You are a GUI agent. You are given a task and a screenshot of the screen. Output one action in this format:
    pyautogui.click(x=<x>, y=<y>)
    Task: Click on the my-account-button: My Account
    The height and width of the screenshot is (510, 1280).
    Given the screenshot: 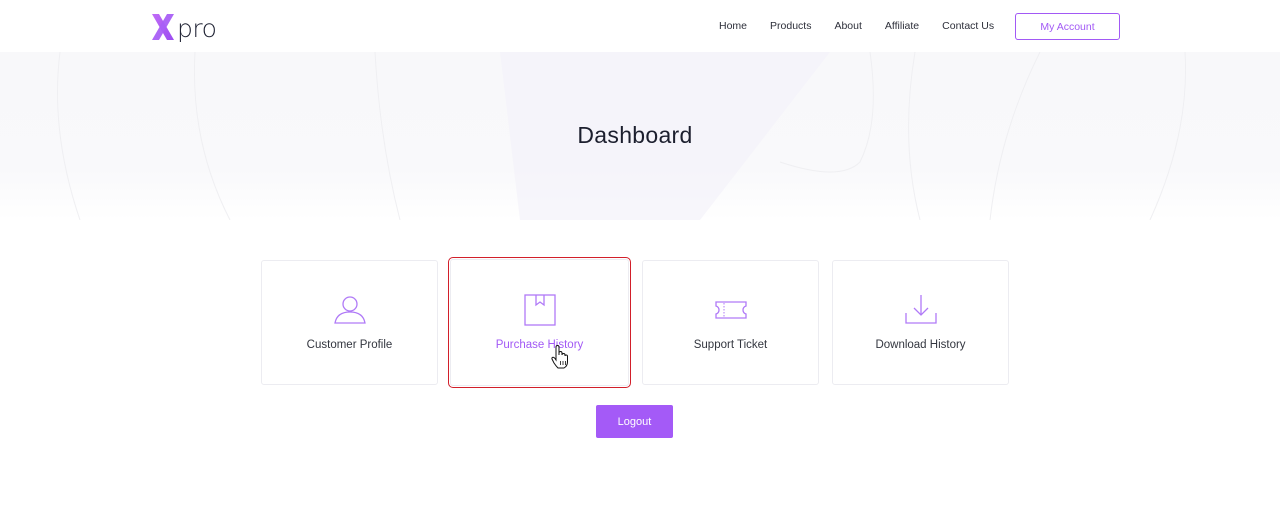 What is the action you would take?
    pyautogui.click(x=1067, y=26)
    